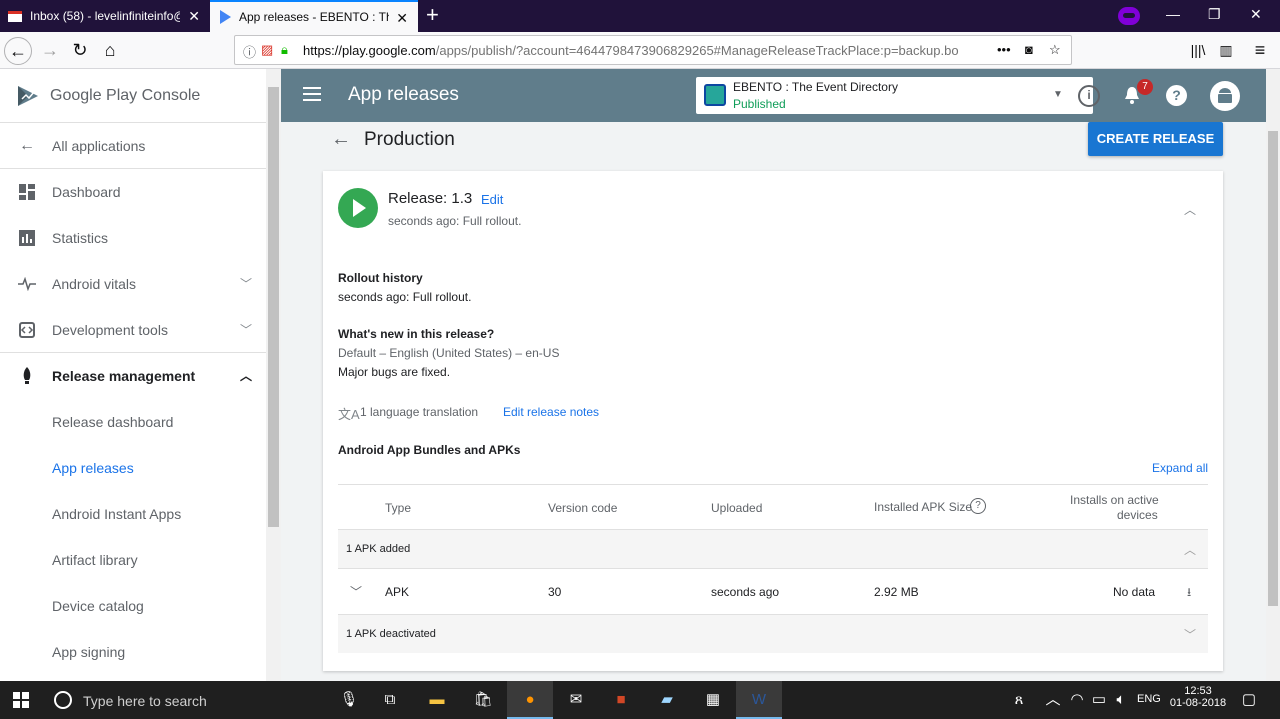  Describe the element at coordinates (86, 192) in the screenshot. I see `sidebar-item-label: Dashboard` at that location.